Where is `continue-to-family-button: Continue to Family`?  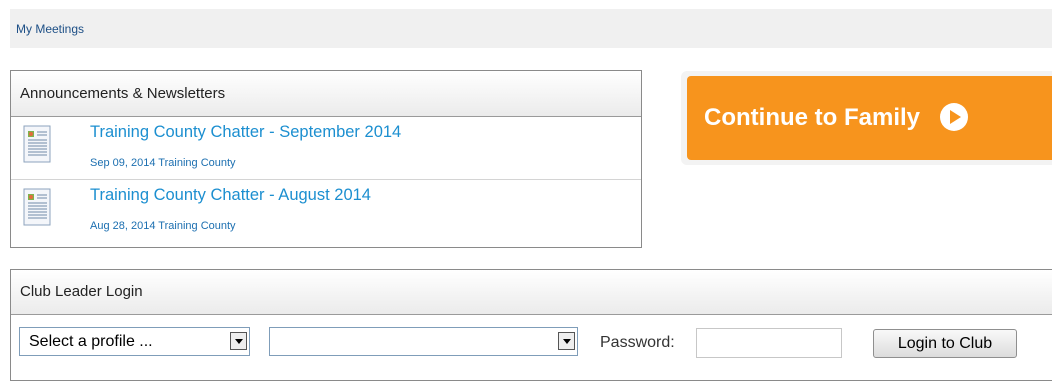 continue-to-family-button: Continue to Family is located at coordinates (869, 118).